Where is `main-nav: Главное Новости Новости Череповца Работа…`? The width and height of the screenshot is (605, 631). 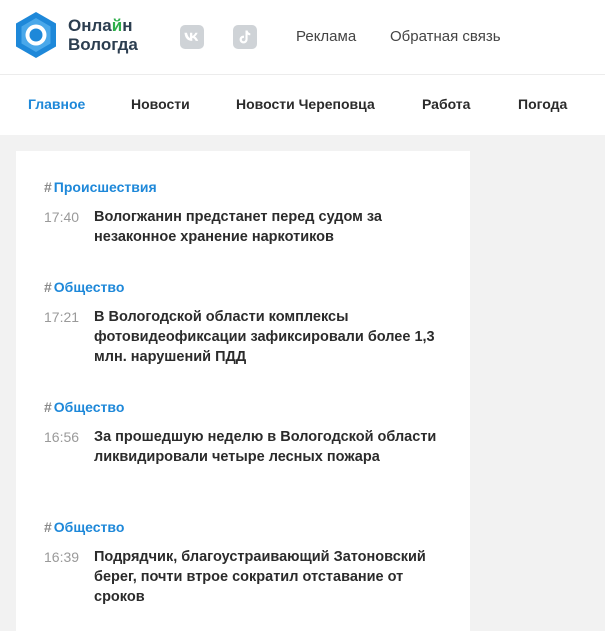 main-nav: Главное Новости Новости Череповца Работа… is located at coordinates (302, 104).